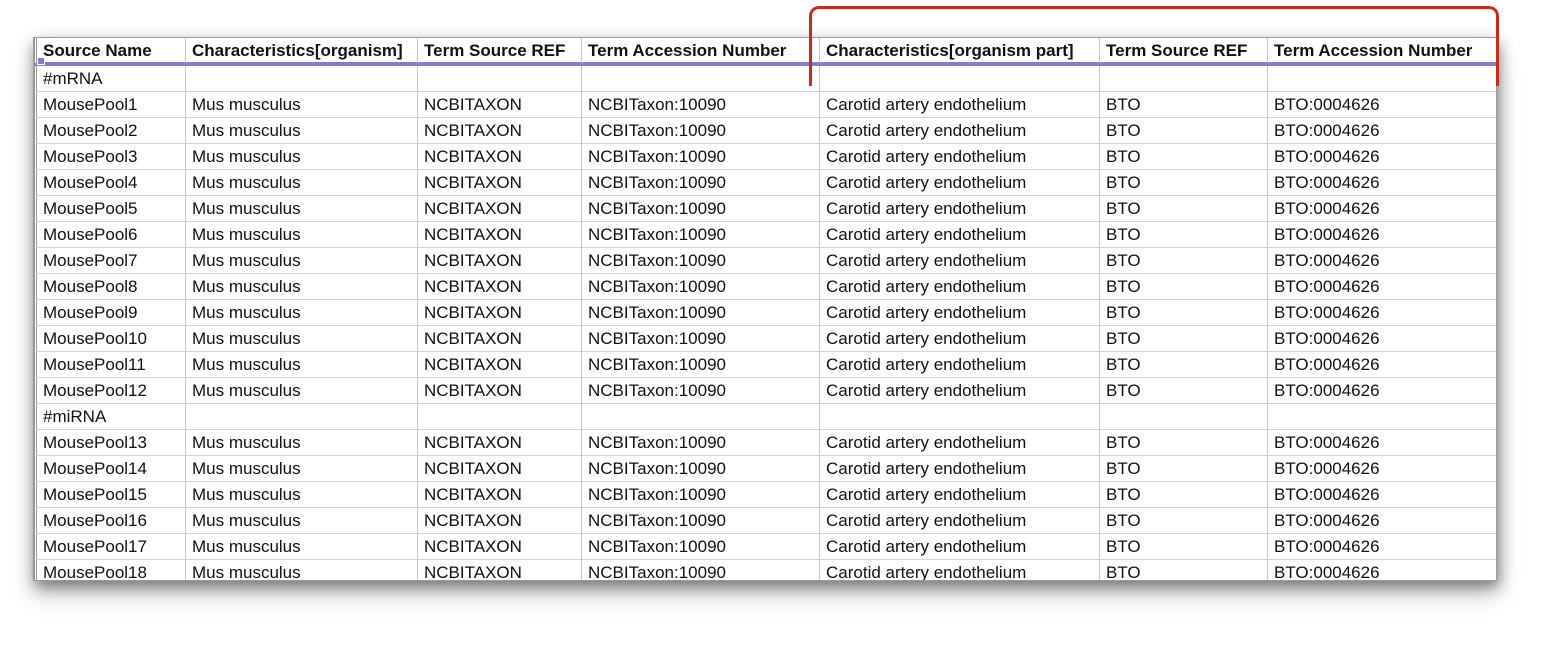  I want to click on selection-handle, so click(41, 61).